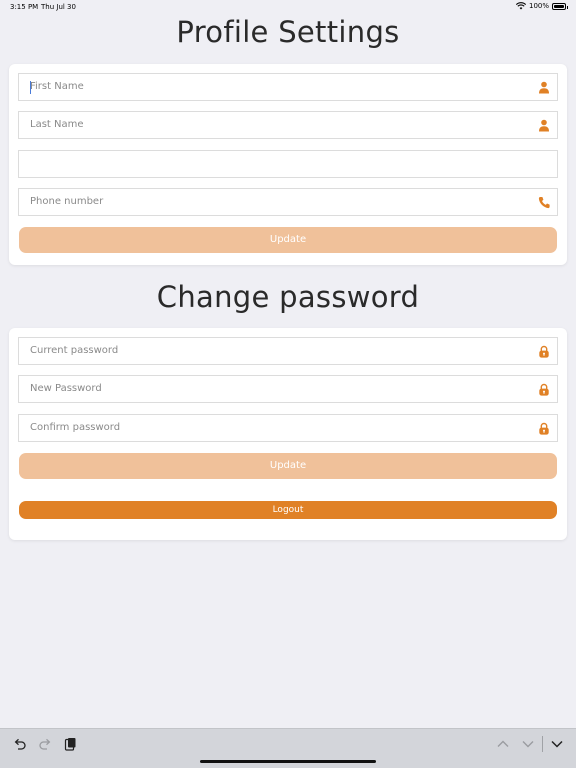  Describe the element at coordinates (66, 388) in the screenshot. I see `new-password-placeholder: New Password` at that location.